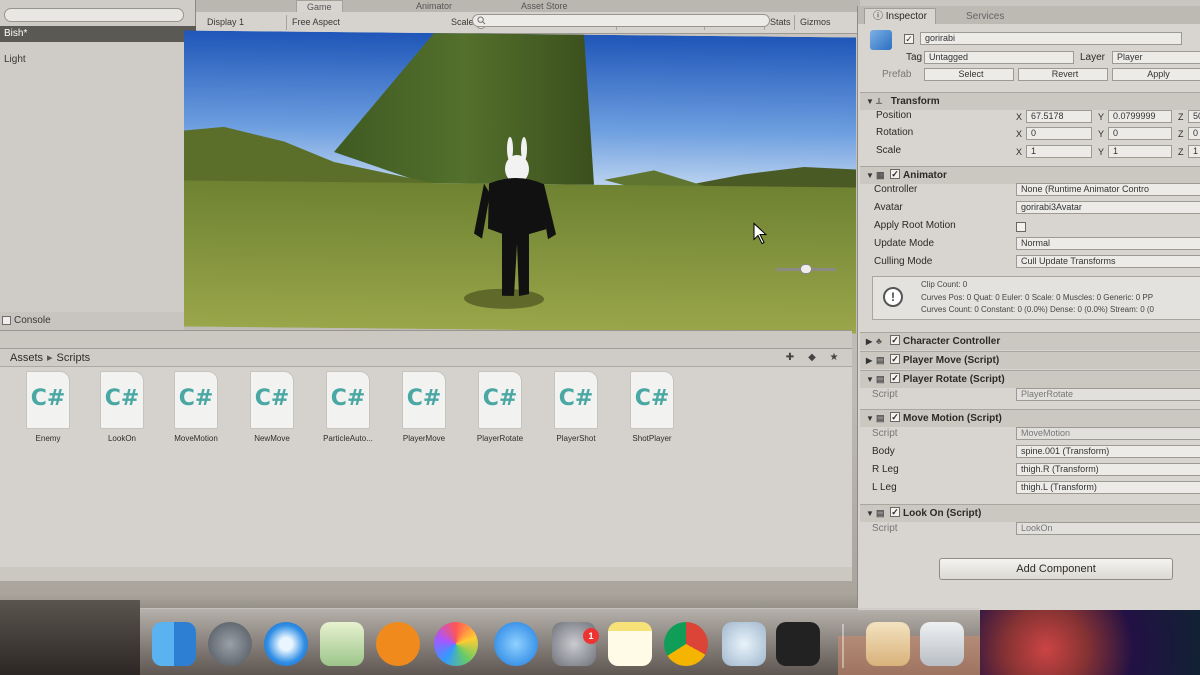  What do you see at coordinates (26, 358) in the screenshot?
I see `breadcrumb-assets: Assets` at bounding box center [26, 358].